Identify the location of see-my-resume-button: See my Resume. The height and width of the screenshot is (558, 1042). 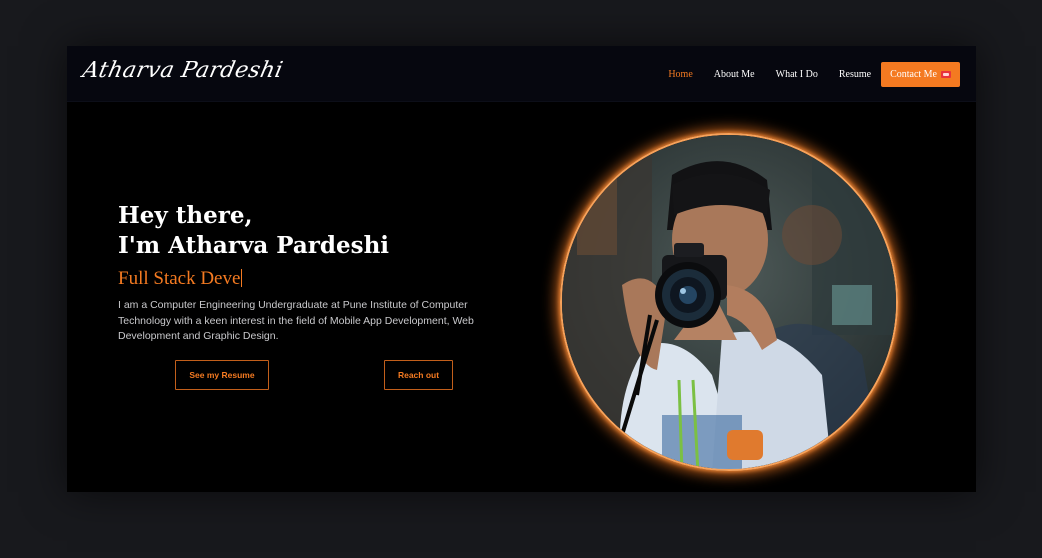
(222, 375).